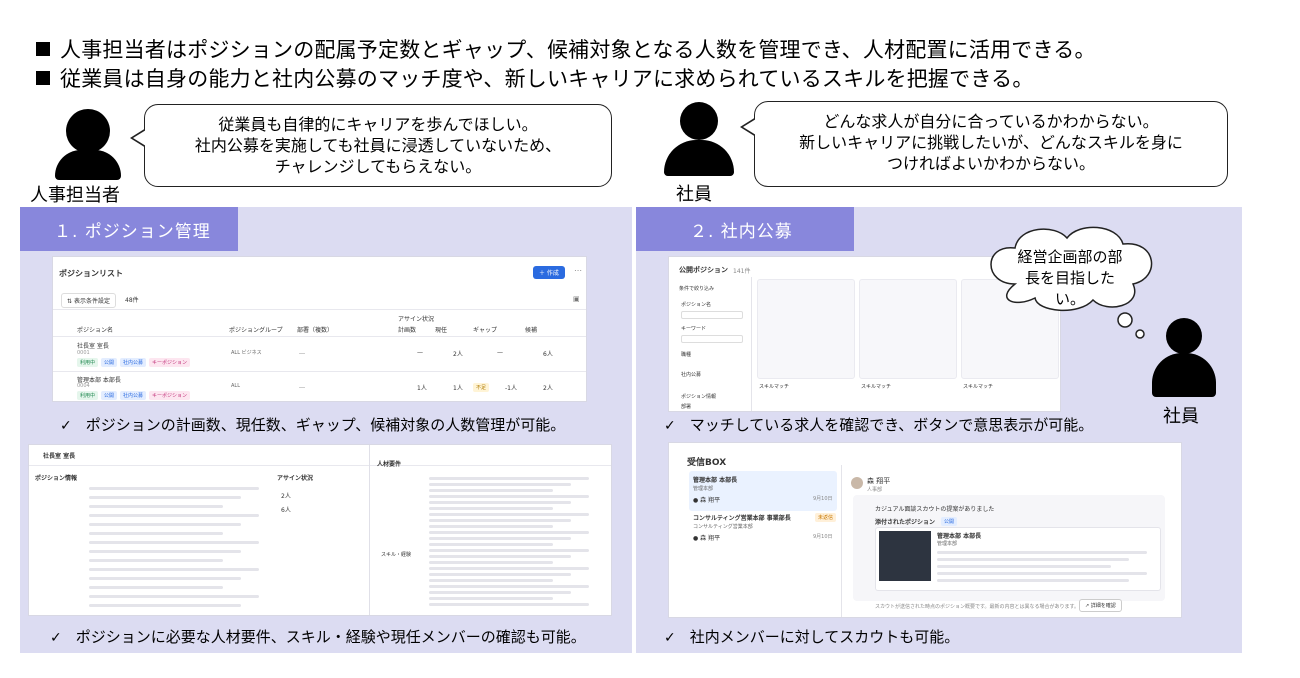 This screenshot has height=678, width=1300. I want to click on filter-title: 条件で絞り込み, so click(697, 289).